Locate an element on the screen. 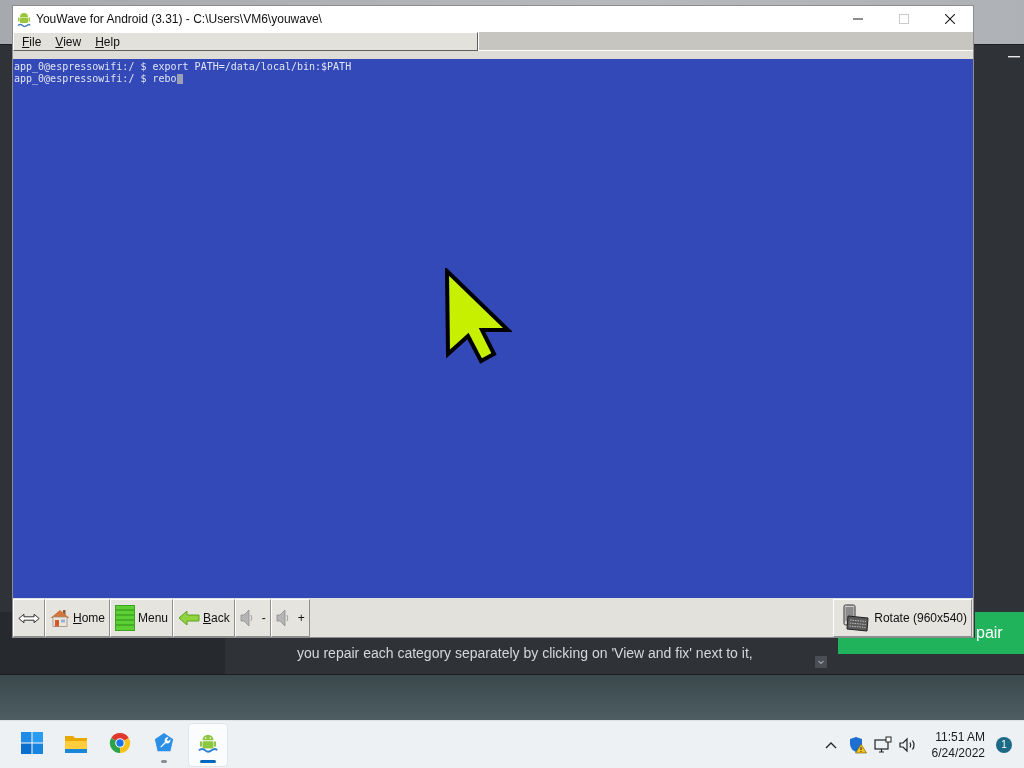 This screenshot has height=768, width=1024. windows-logo-icon is located at coordinates (32, 742).